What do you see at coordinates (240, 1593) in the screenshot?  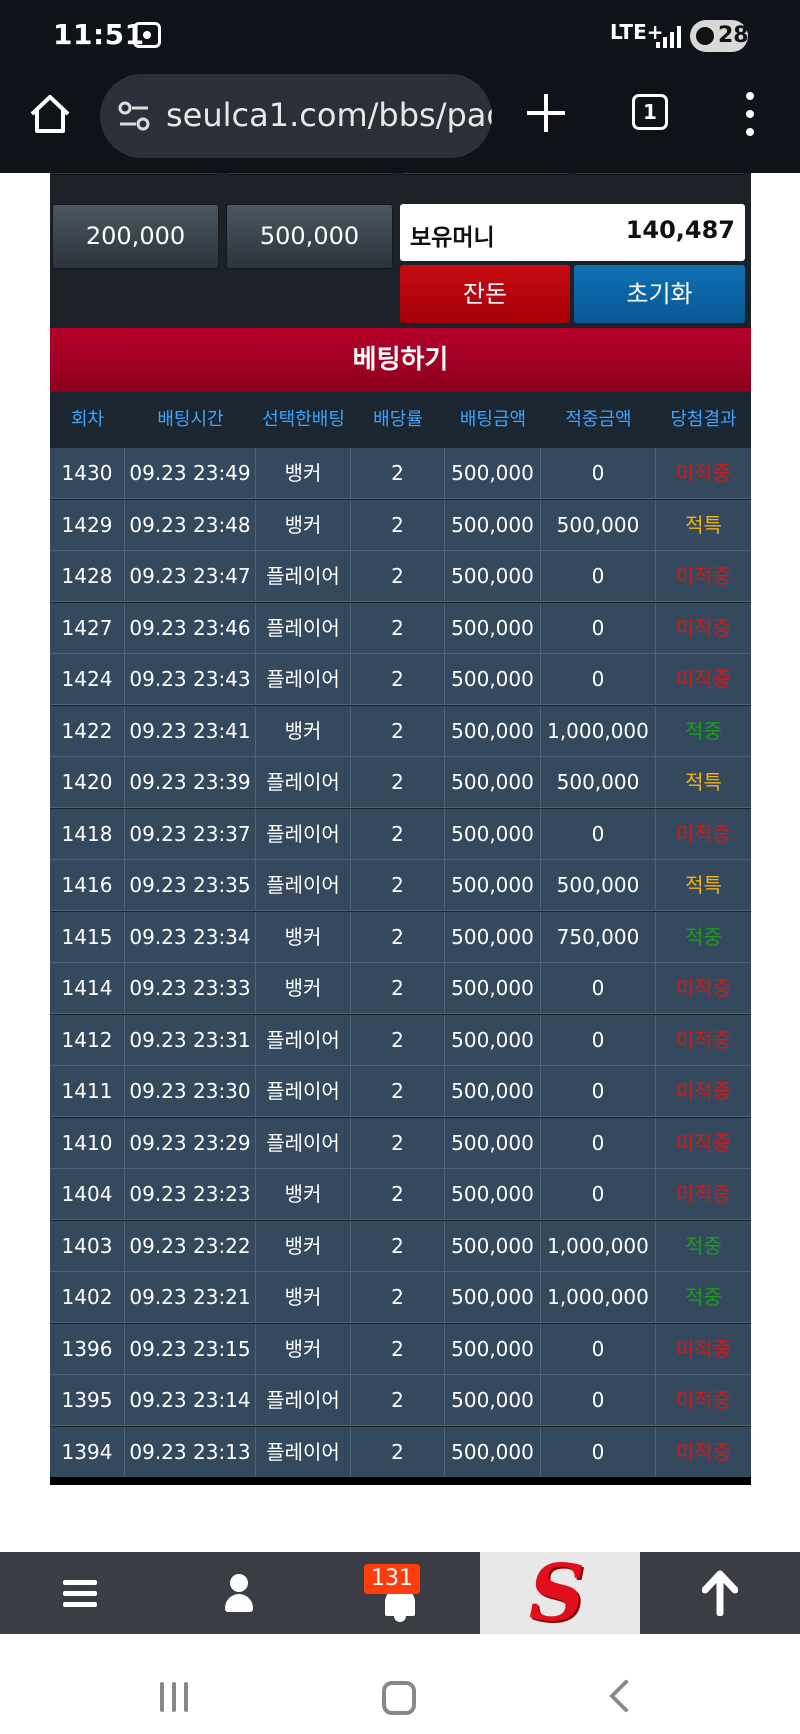 I see `person-icon` at bounding box center [240, 1593].